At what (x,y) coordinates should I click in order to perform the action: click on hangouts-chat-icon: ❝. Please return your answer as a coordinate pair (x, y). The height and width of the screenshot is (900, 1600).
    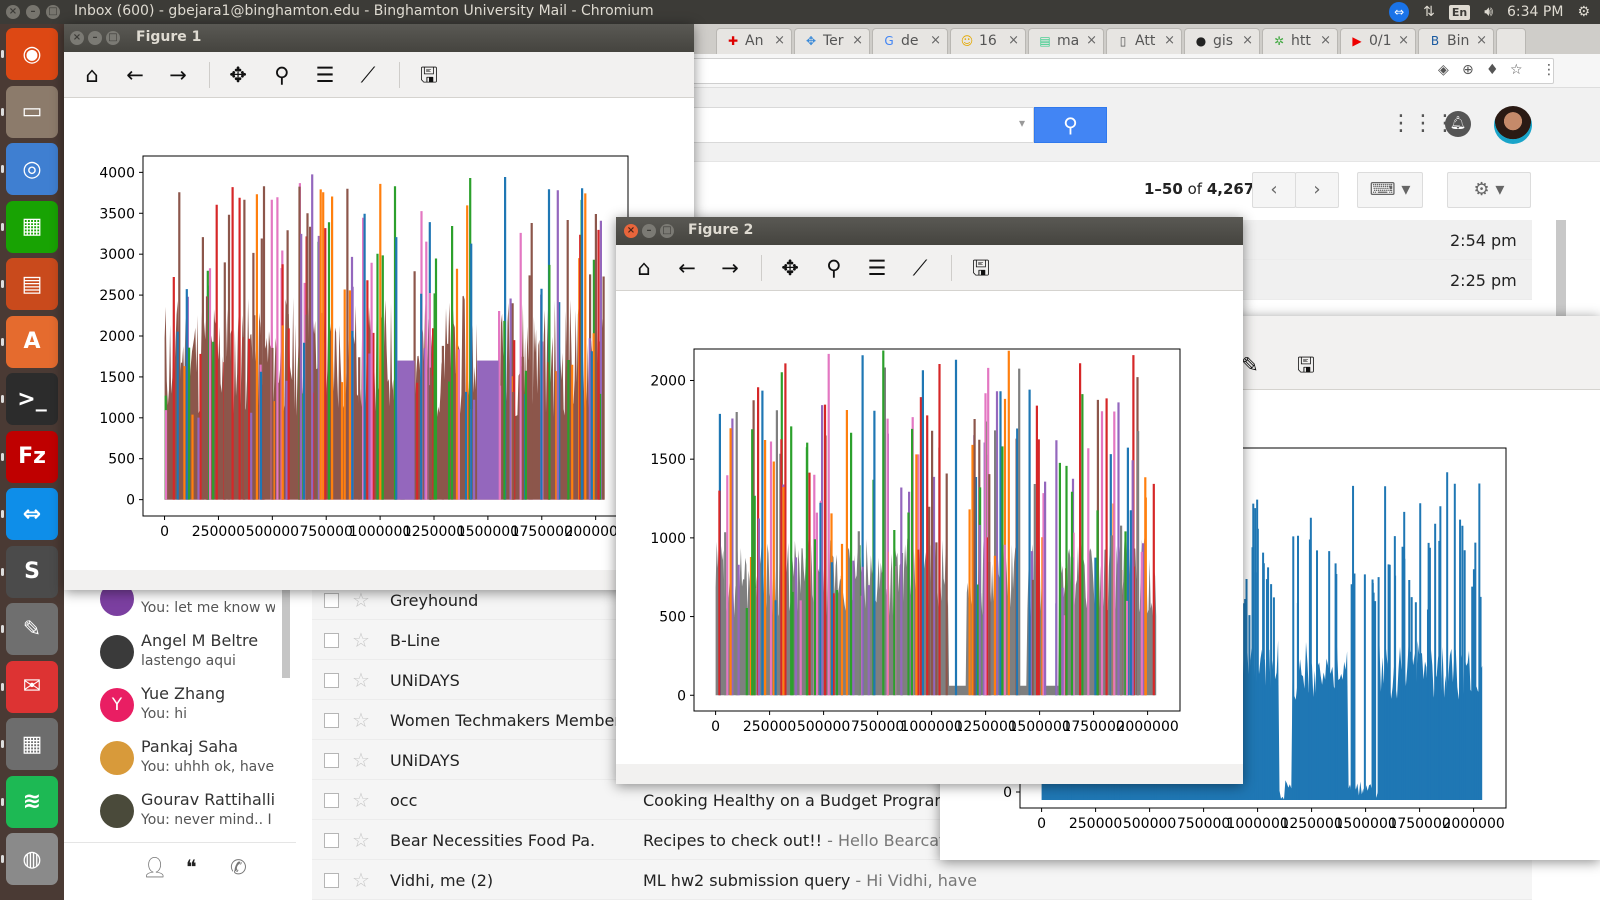
    Looking at the image, I should click on (191, 867).